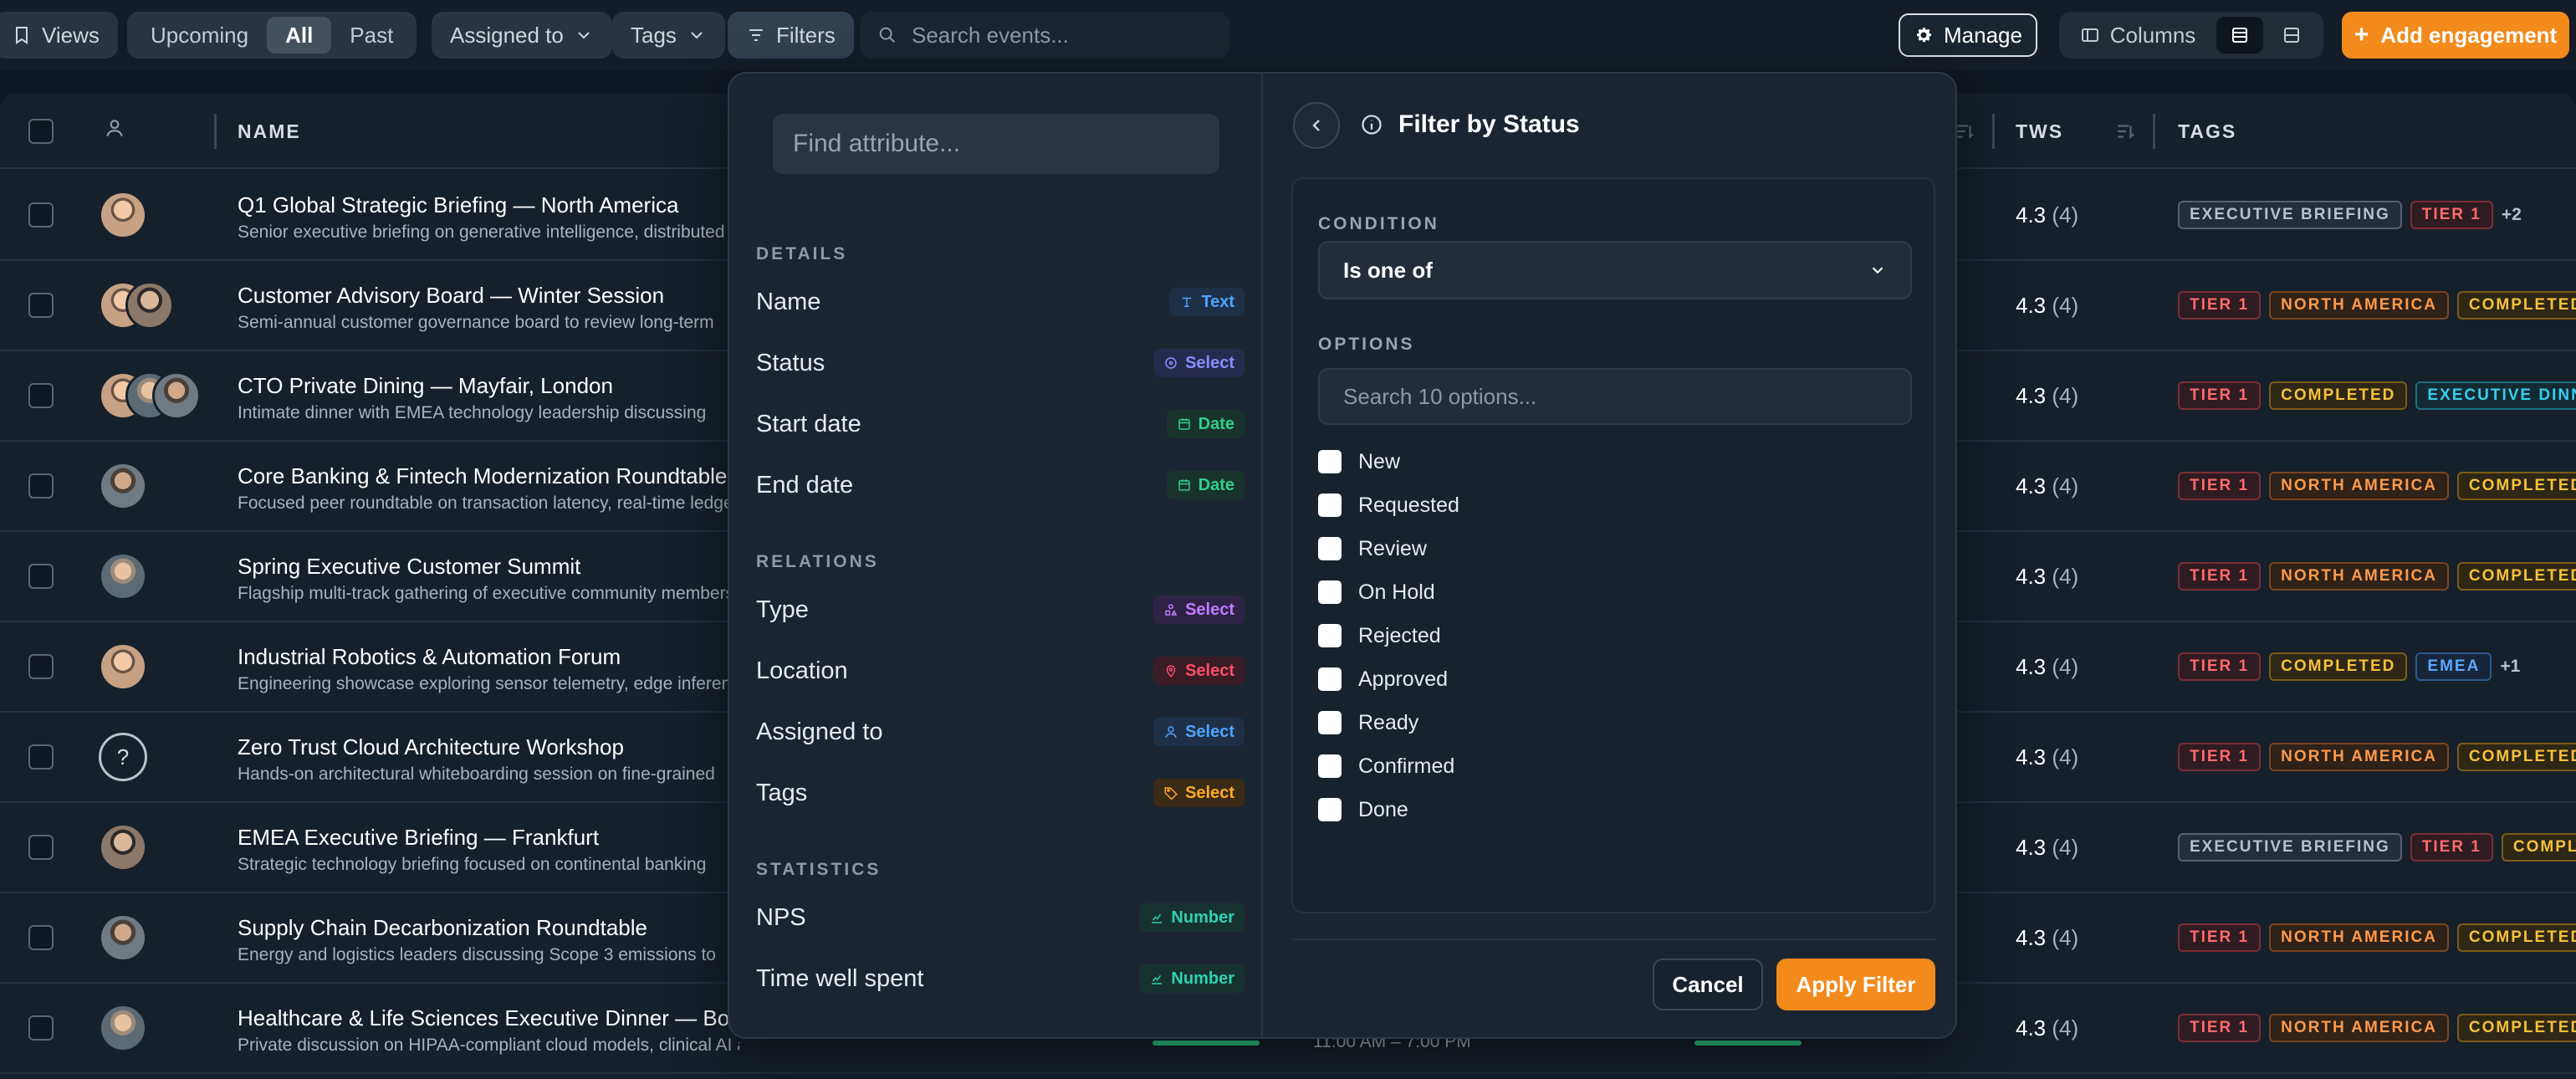 The image size is (2576, 1079). Describe the element at coordinates (2510, 667) in the screenshot. I see `more-tags-count: +1` at that location.